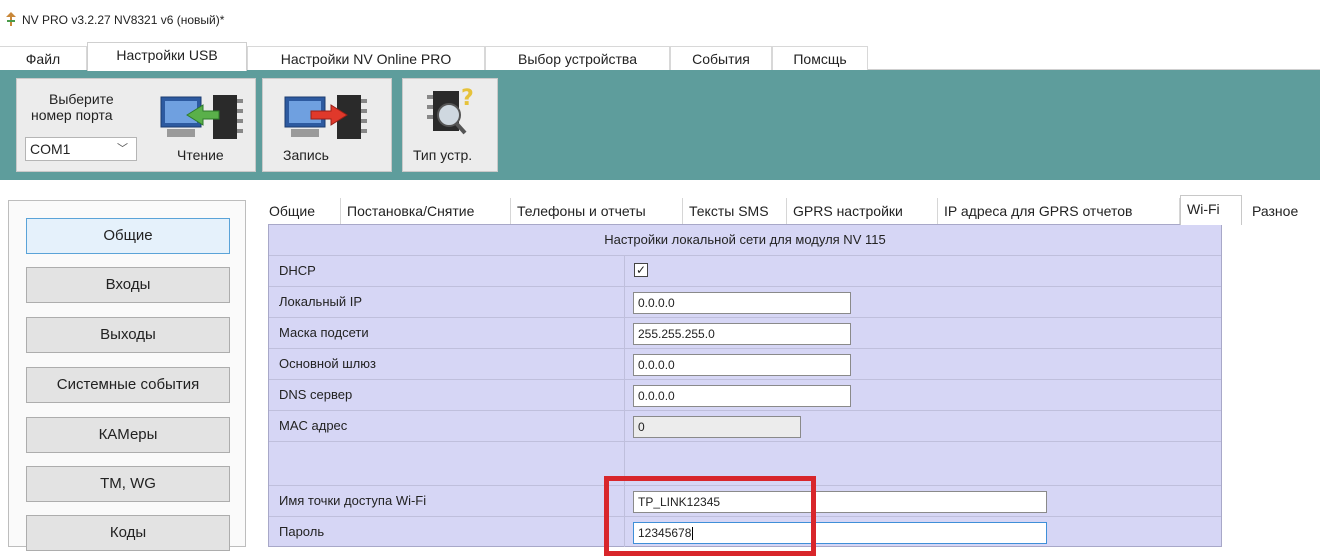  I want to click on port-select-value: COM1, so click(50, 149).